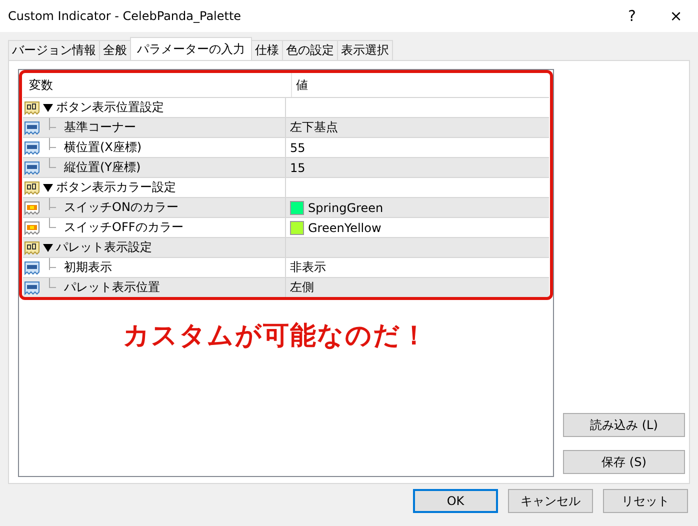  I want to click on parameter-name: 横位置(X座標), so click(103, 147).